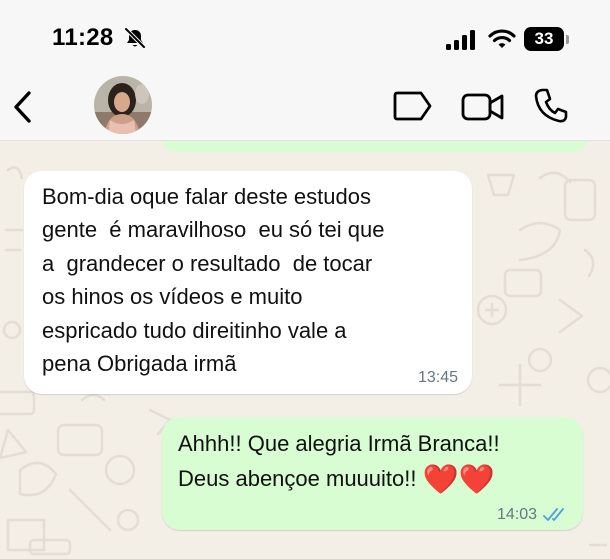  I want to click on heart-emoji: ❤️❤️, so click(458, 479).